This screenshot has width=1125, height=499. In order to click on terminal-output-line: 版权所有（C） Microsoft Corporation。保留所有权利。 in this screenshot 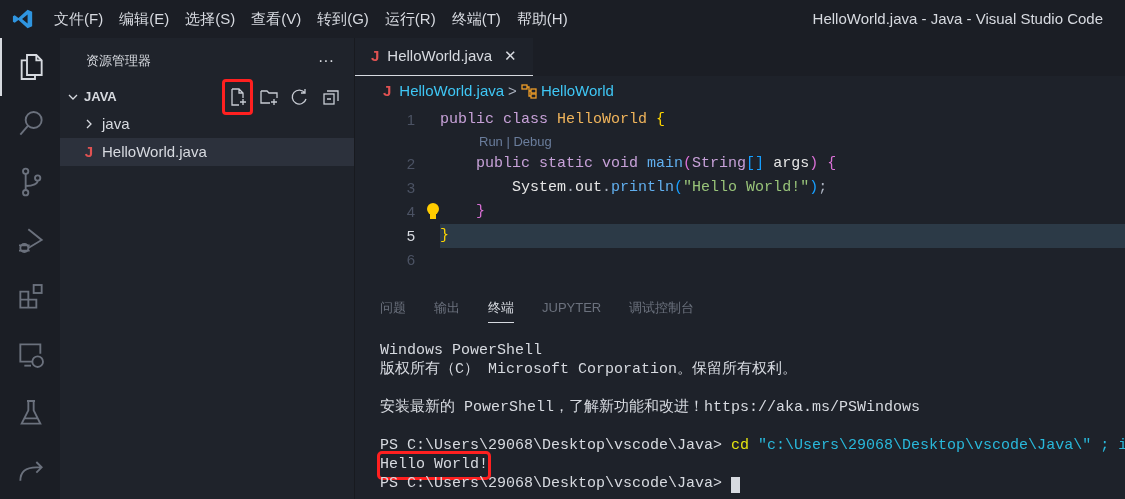, I will do `click(589, 370)`.